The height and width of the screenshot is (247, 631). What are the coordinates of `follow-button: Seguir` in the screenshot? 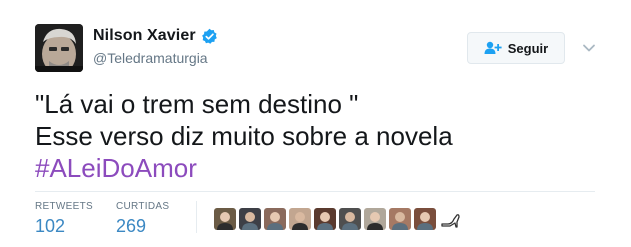 It's located at (516, 48).